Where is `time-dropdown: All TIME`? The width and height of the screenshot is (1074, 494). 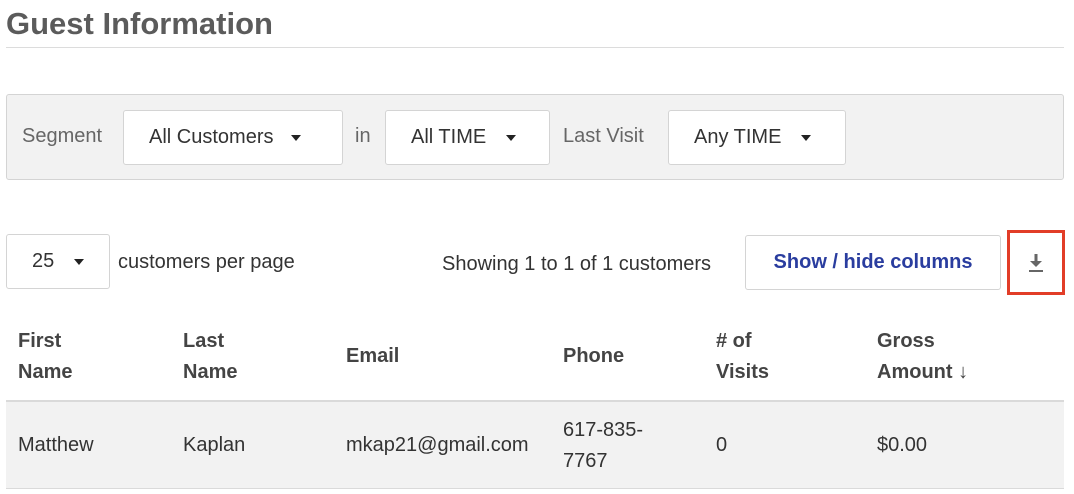
time-dropdown: All TIME is located at coordinates (467, 137).